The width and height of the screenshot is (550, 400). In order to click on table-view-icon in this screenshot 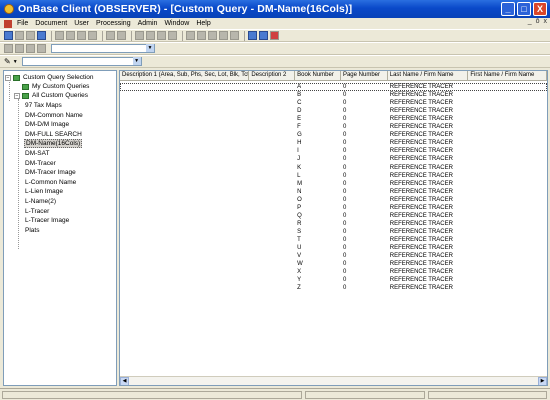, I will do `click(263, 35)`.